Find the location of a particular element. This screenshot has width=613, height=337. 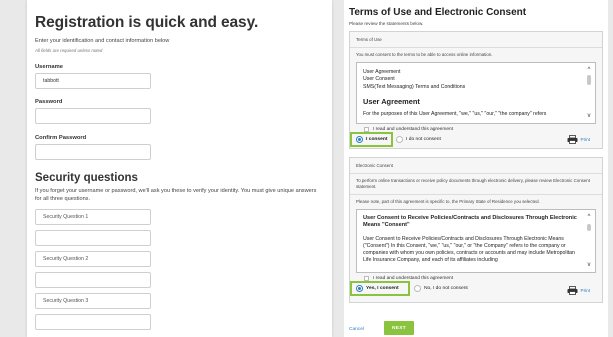

terms-print-label: Print is located at coordinates (585, 139).